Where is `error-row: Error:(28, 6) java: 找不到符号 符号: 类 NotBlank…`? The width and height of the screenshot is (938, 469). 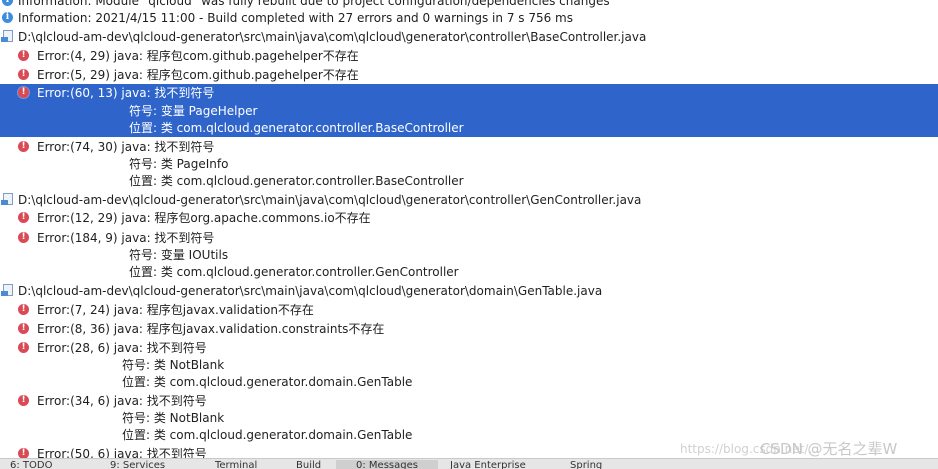 error-row: Error:(28, 6) java: 找不到符号 符号: 类 NotBlank… is located at coordinates (469, 365).